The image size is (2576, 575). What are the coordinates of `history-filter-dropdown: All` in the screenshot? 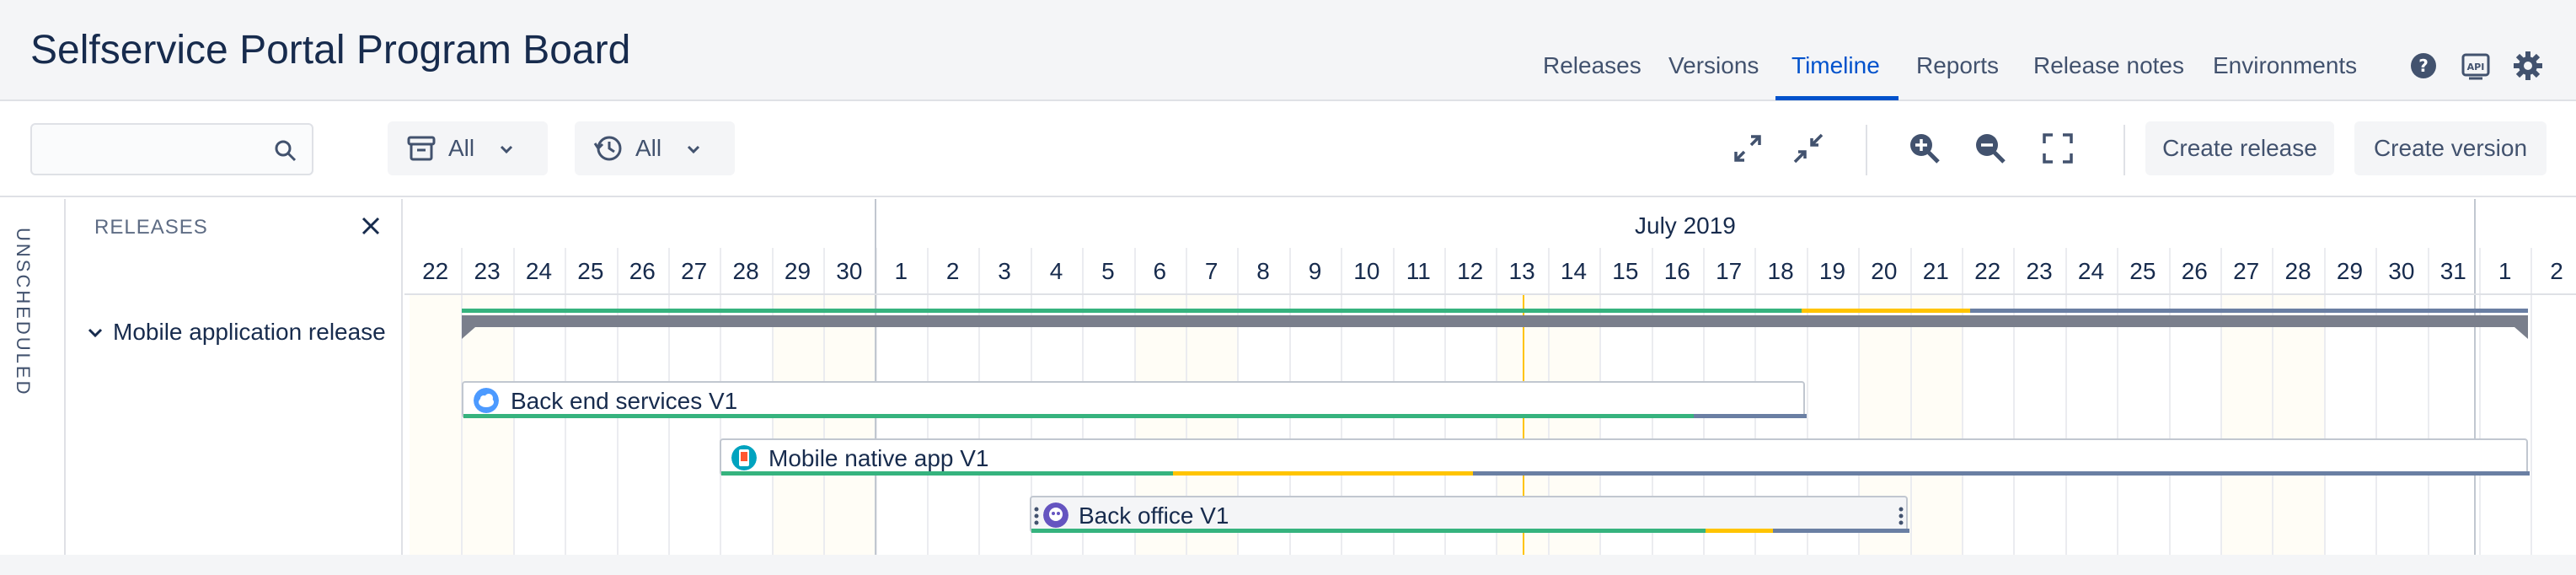 It's located at (655, 148).